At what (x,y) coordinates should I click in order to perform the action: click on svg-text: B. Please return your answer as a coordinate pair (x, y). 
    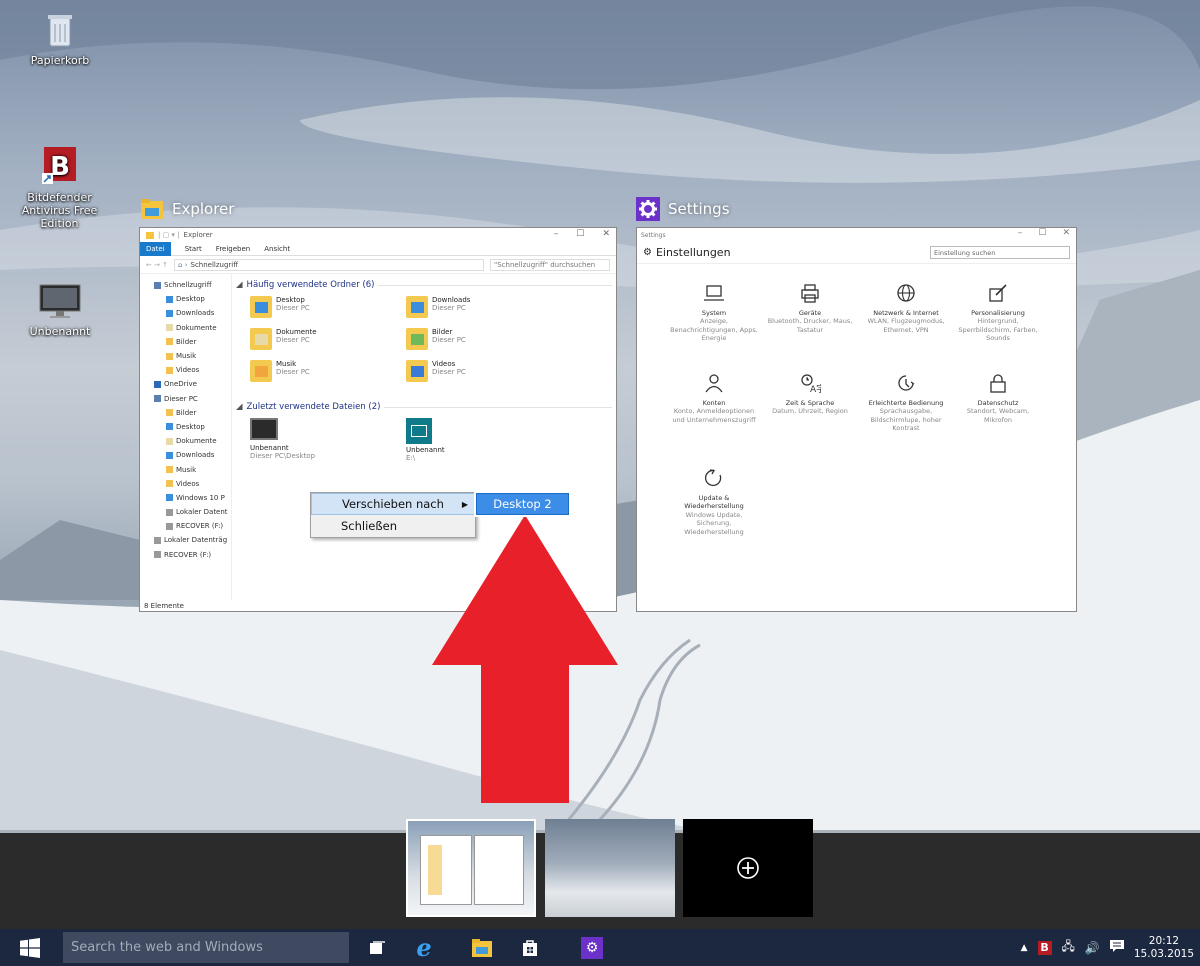
    Looking at the image, I should click on (60, 167).